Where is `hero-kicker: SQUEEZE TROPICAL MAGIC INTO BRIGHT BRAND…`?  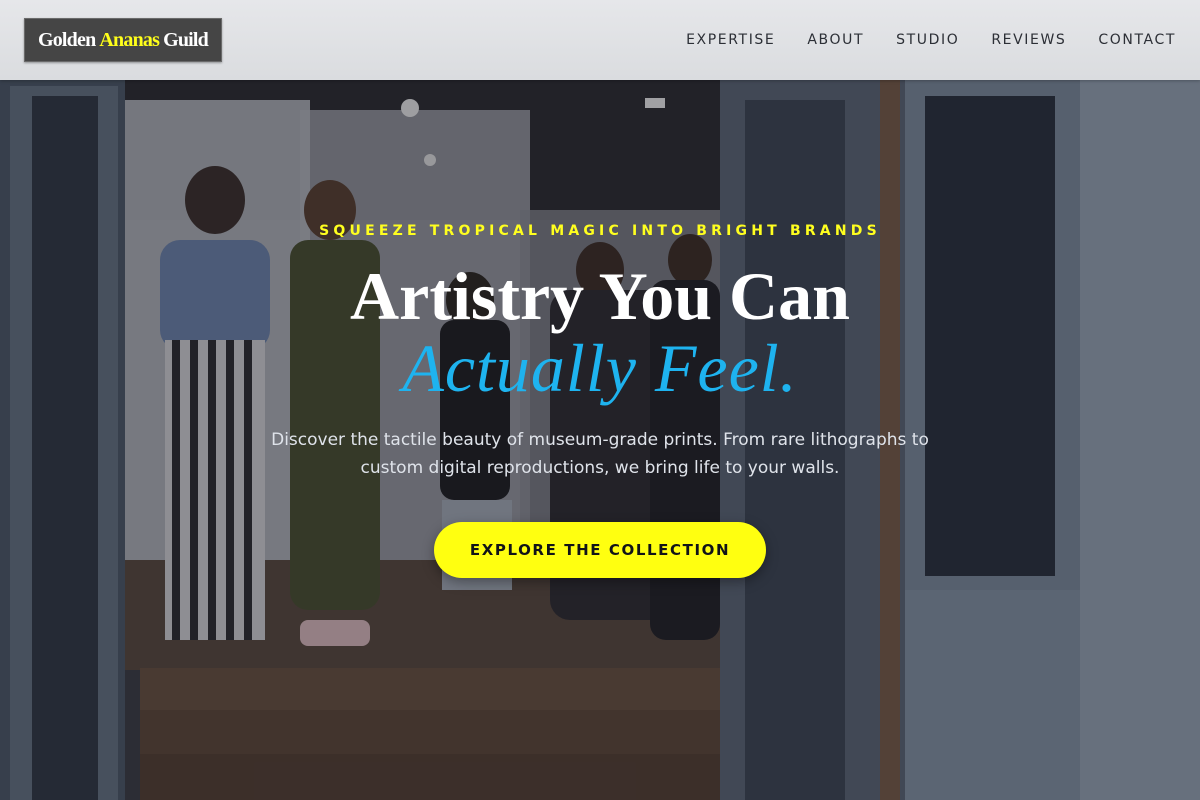 hero-kicker: SQUEEZE TROPICAL MAGIC INTO BRIGHT BRAND… is located at coordinates (600, 231).